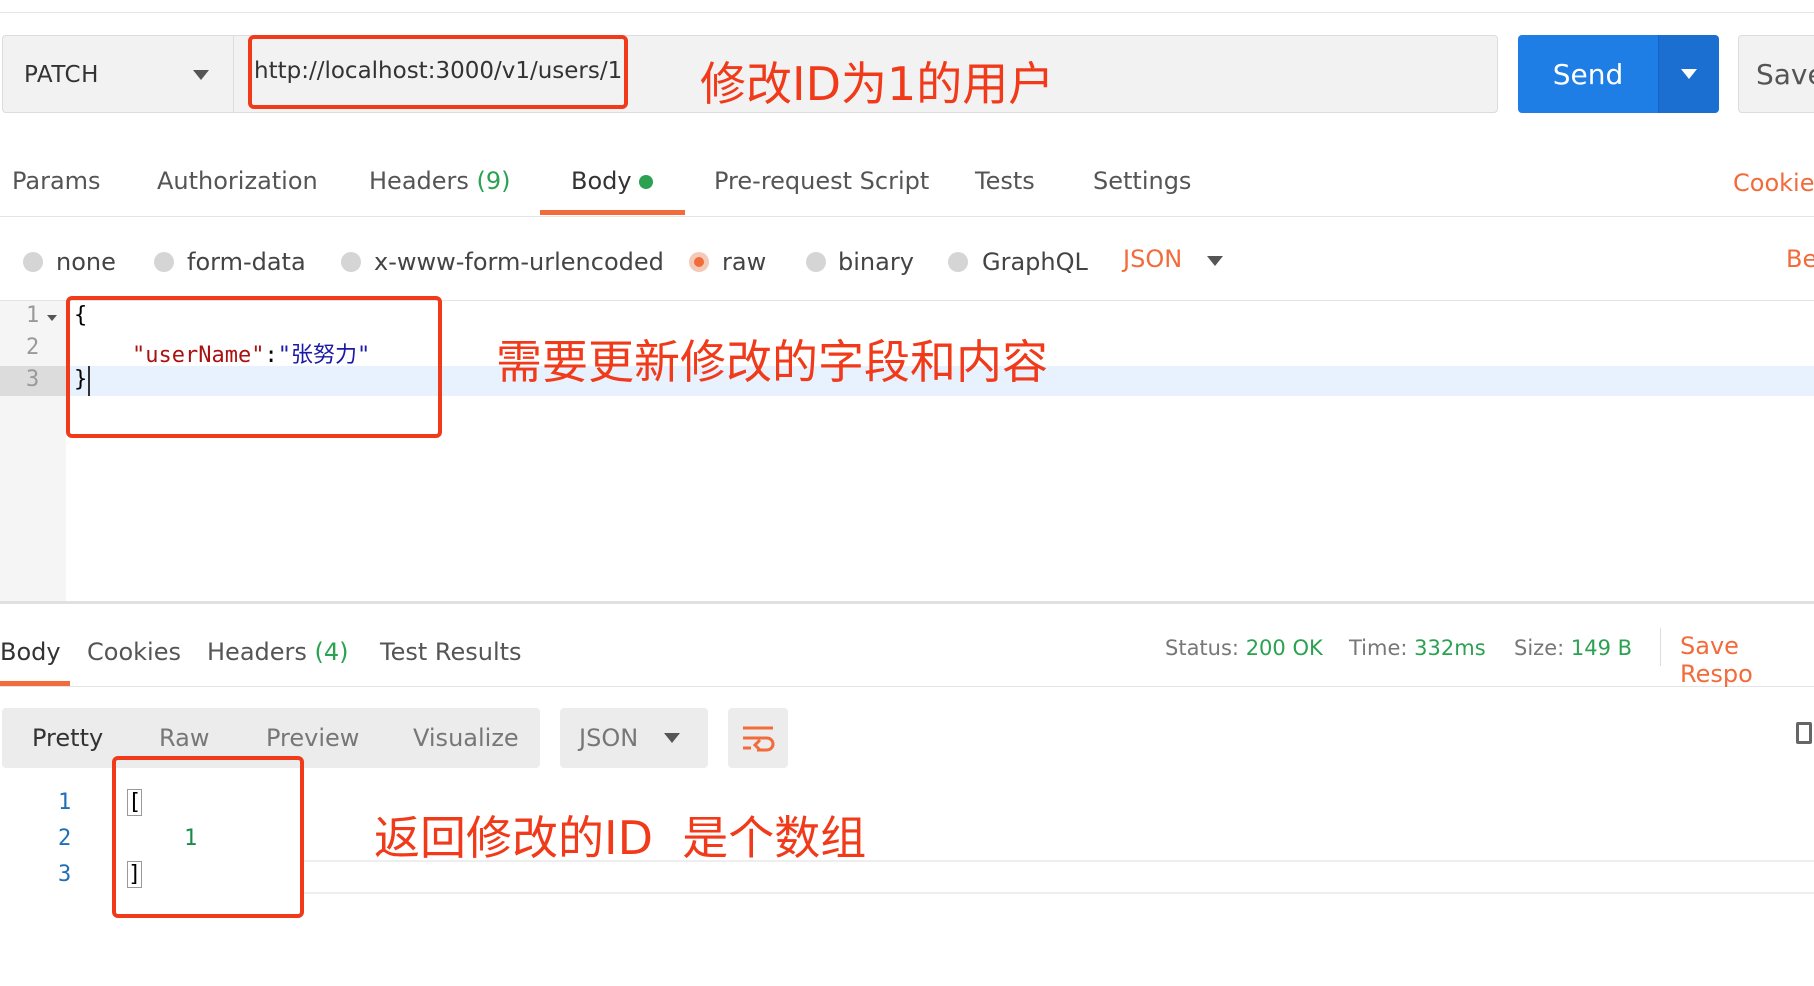  I want to click on response-annotation: 返回修改的ID 是个数组, so click(620, 838).